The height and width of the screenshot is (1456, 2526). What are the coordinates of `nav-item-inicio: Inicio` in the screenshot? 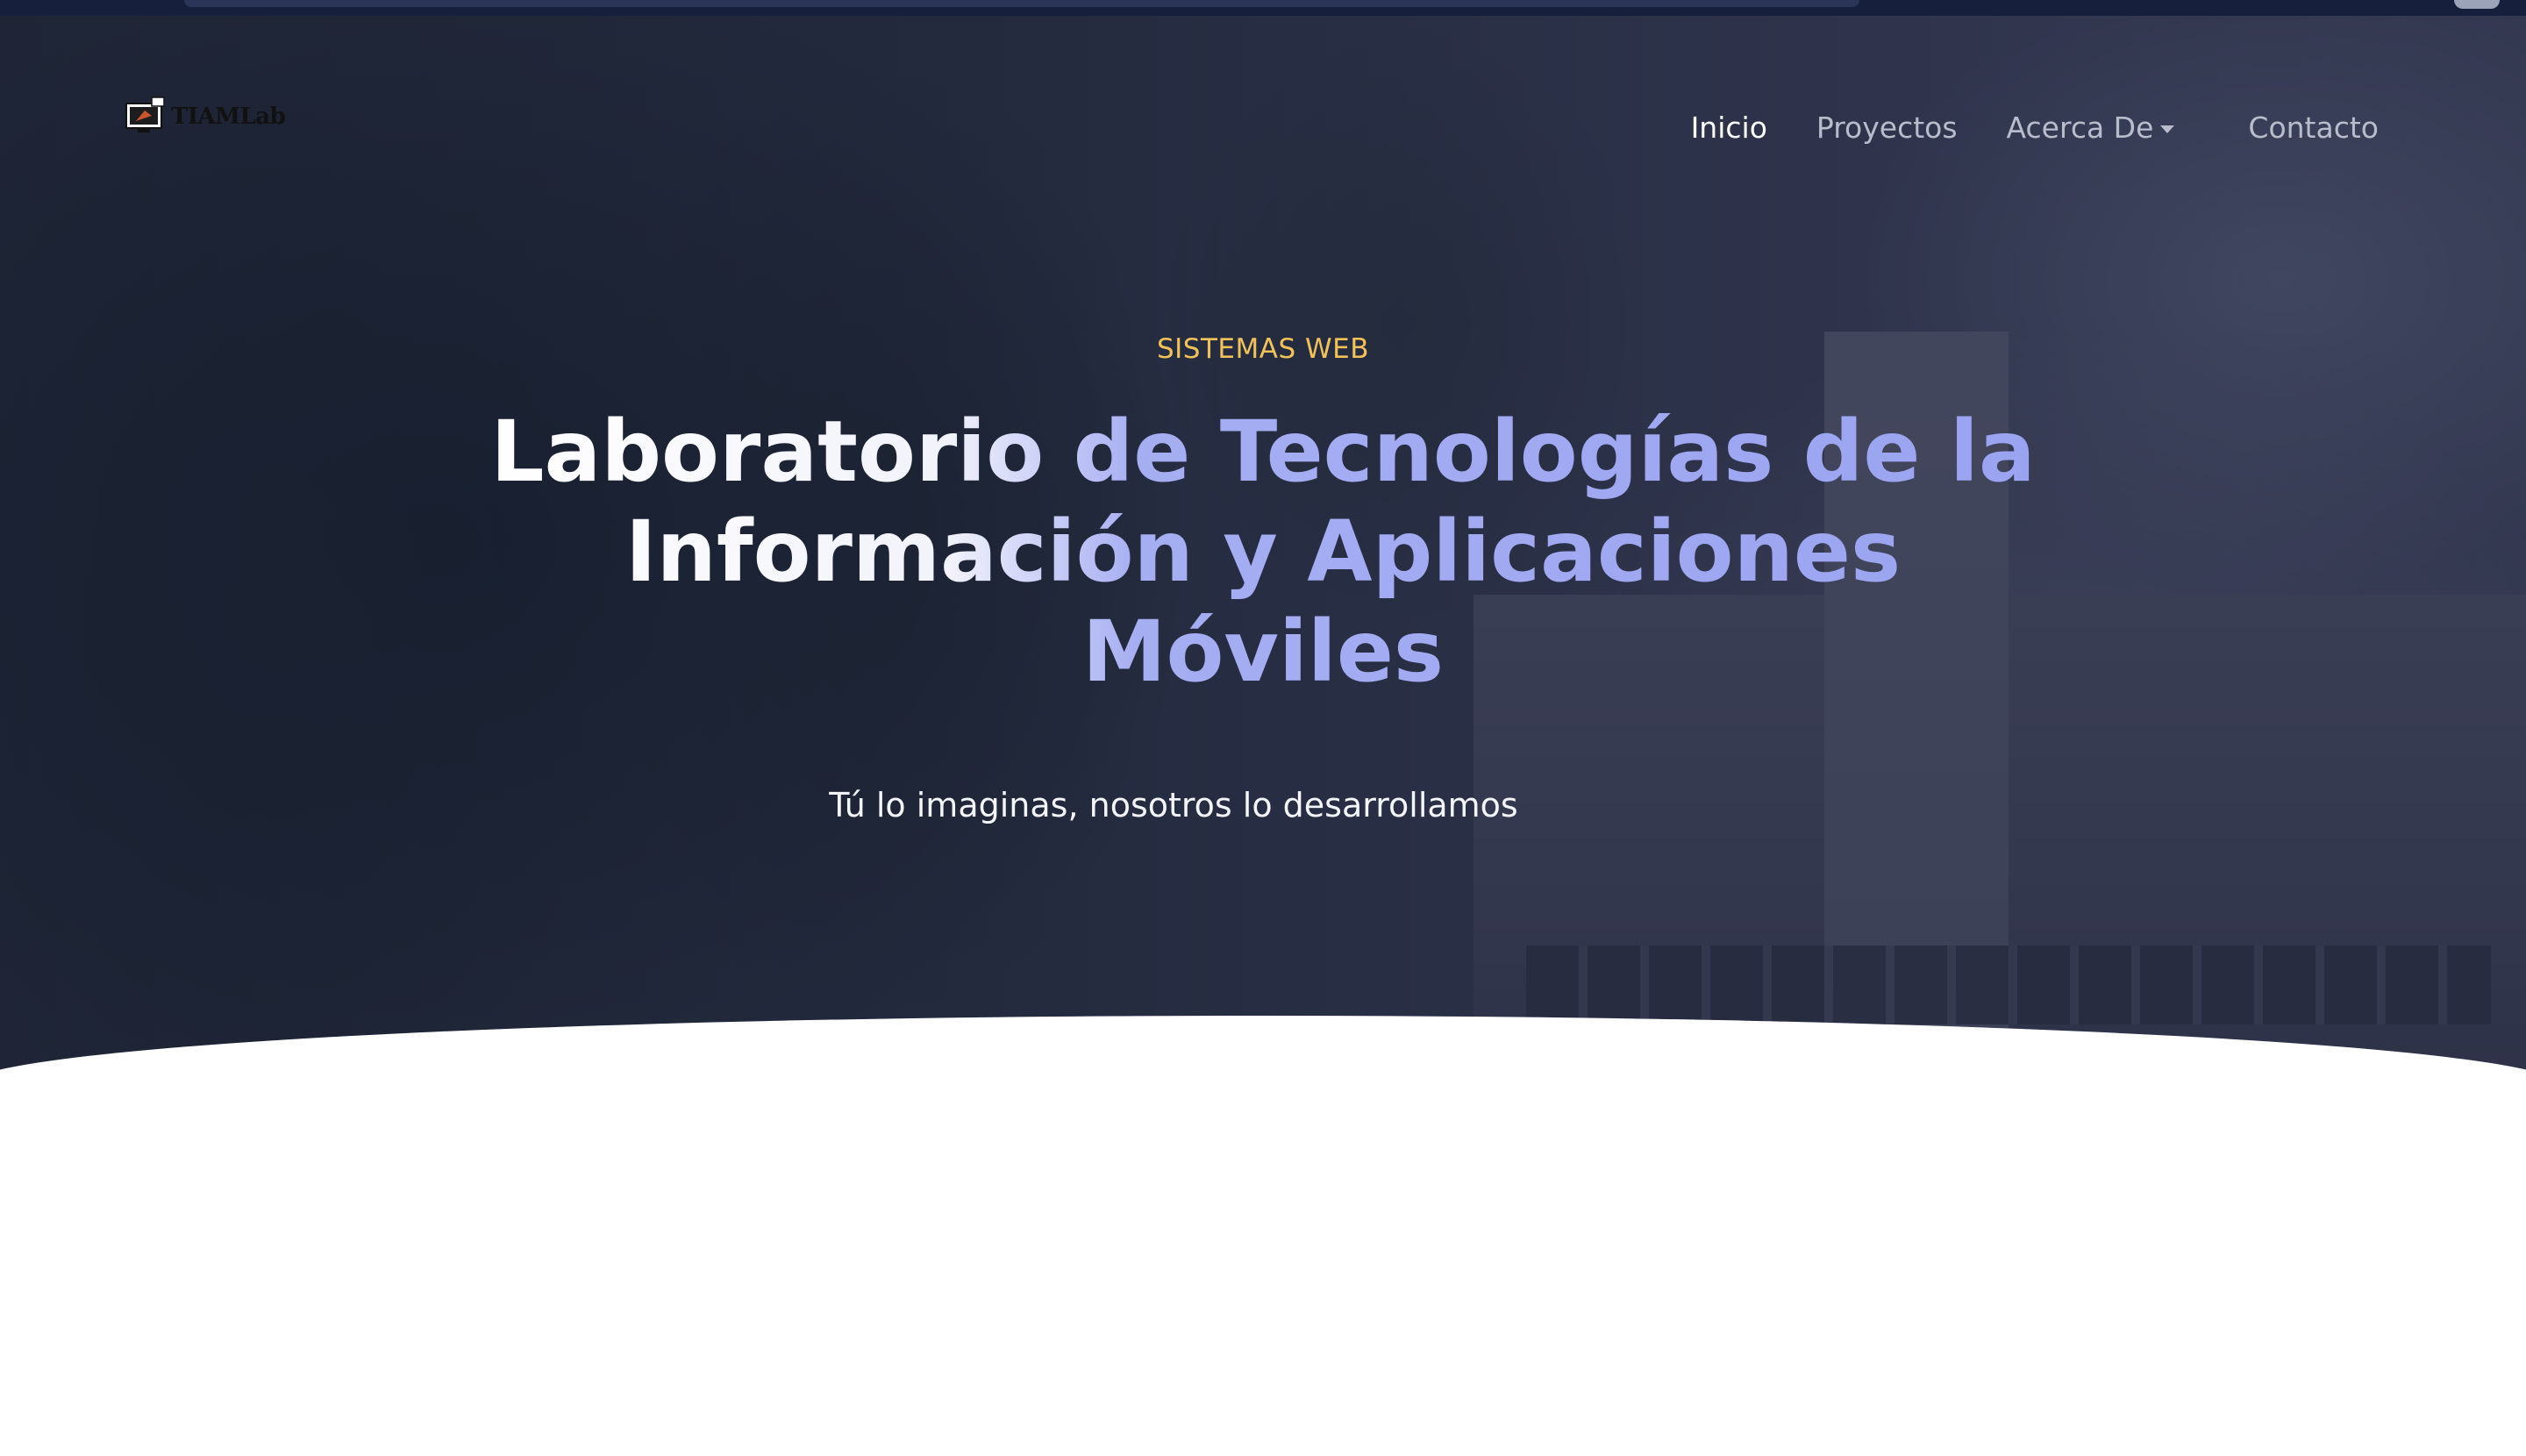 It's located at (1729, 128).